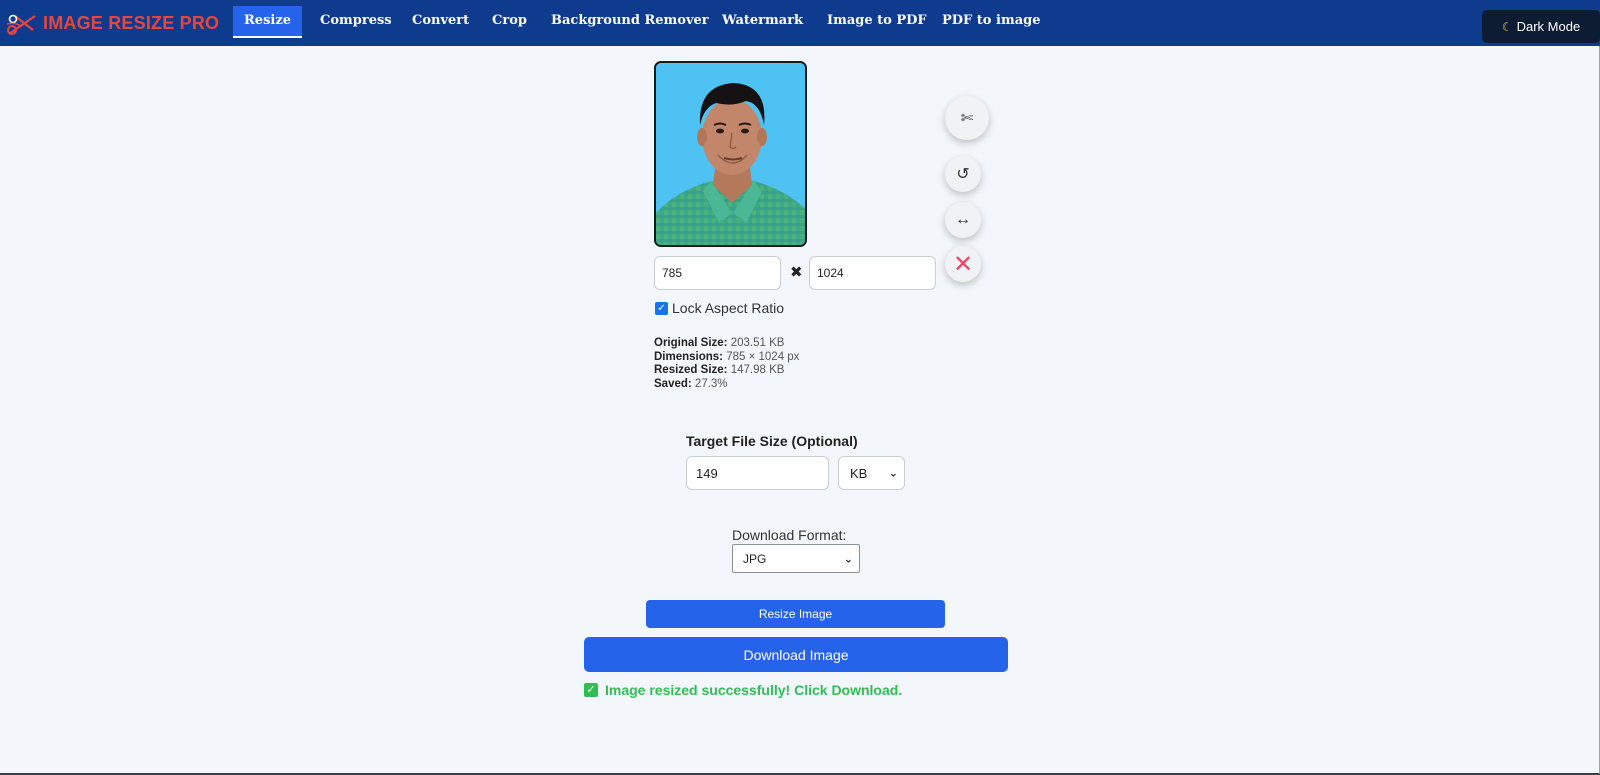 Image resolution: width=1600 pixels, height=775 pixels. I want to click on width-input: 785, so click(717, 273).